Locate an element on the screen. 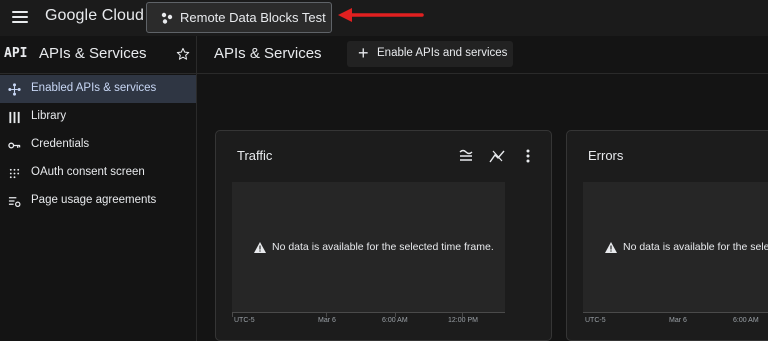 This screenshot has height=341, width=768. sidebar-item-label: Page usage agreements is located at coordinates (94, 200).